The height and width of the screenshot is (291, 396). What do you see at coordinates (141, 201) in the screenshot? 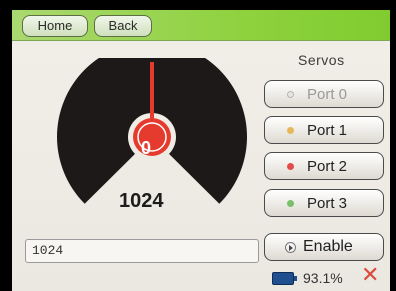
I see `gauge-value: 1024` at bounding box center [141, 201].